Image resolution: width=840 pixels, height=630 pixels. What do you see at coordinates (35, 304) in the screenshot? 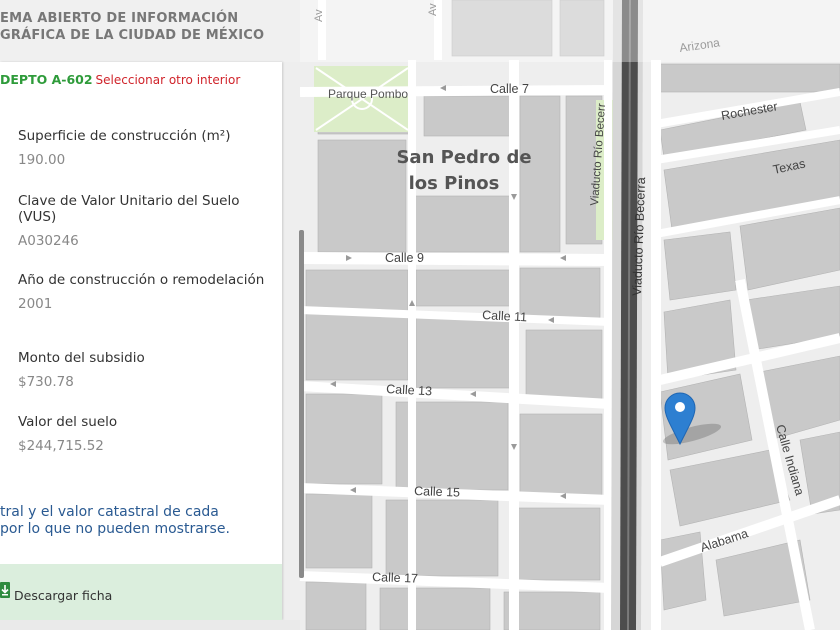
I see `field-value: 2001` at bounding box center [35, 304].